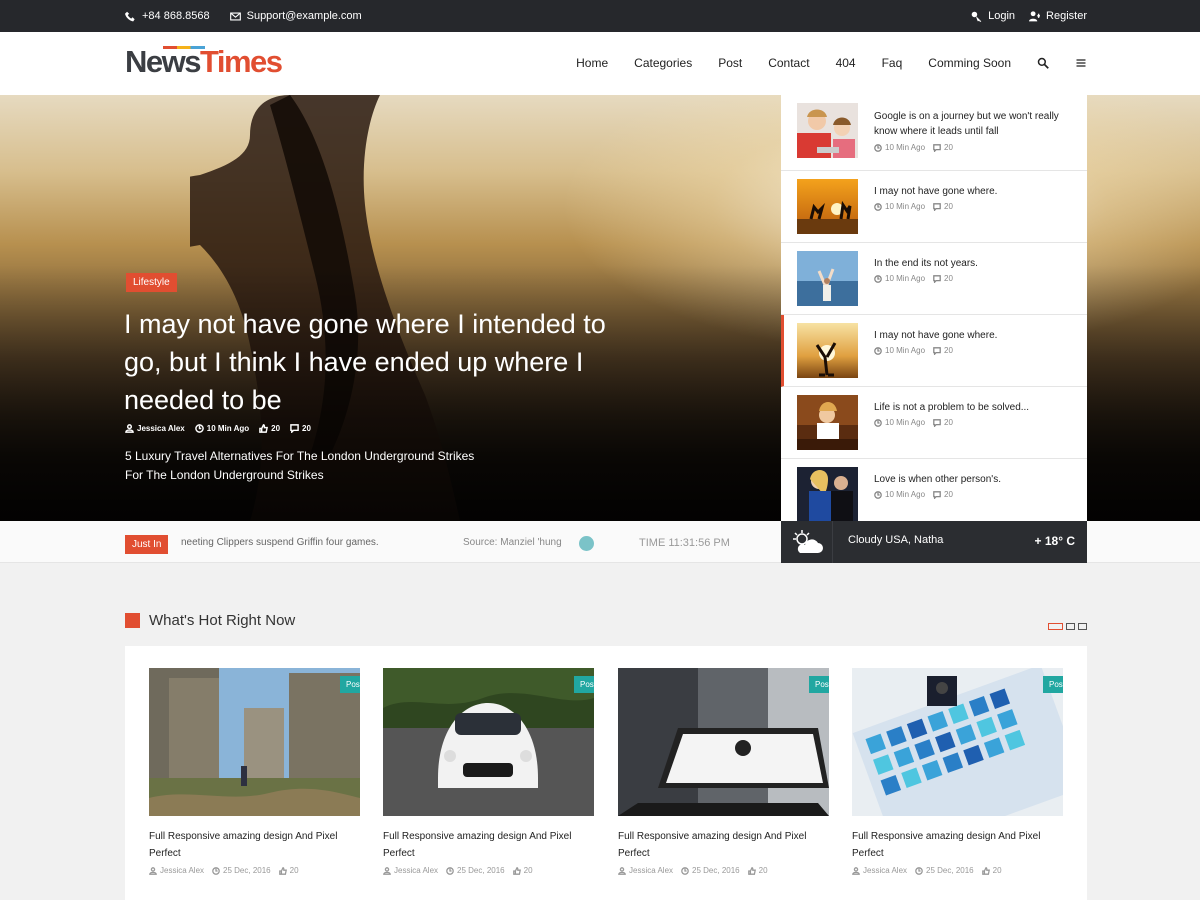 This screenshot has height=900, width=1200. Describe the element at coordinates (184, 47) in the screenshot. I see `logo-stripe` at that location.